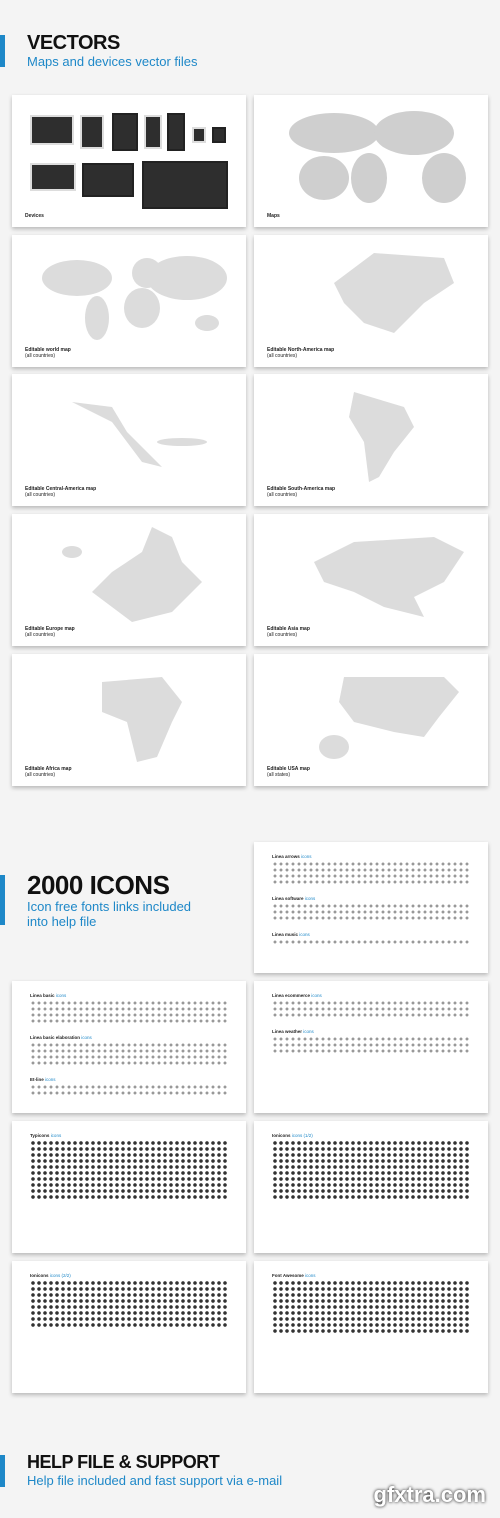 The image size is (500, 1518). I want to click on vector-slide: Editable Africa map (all countries), so click(129, 720).